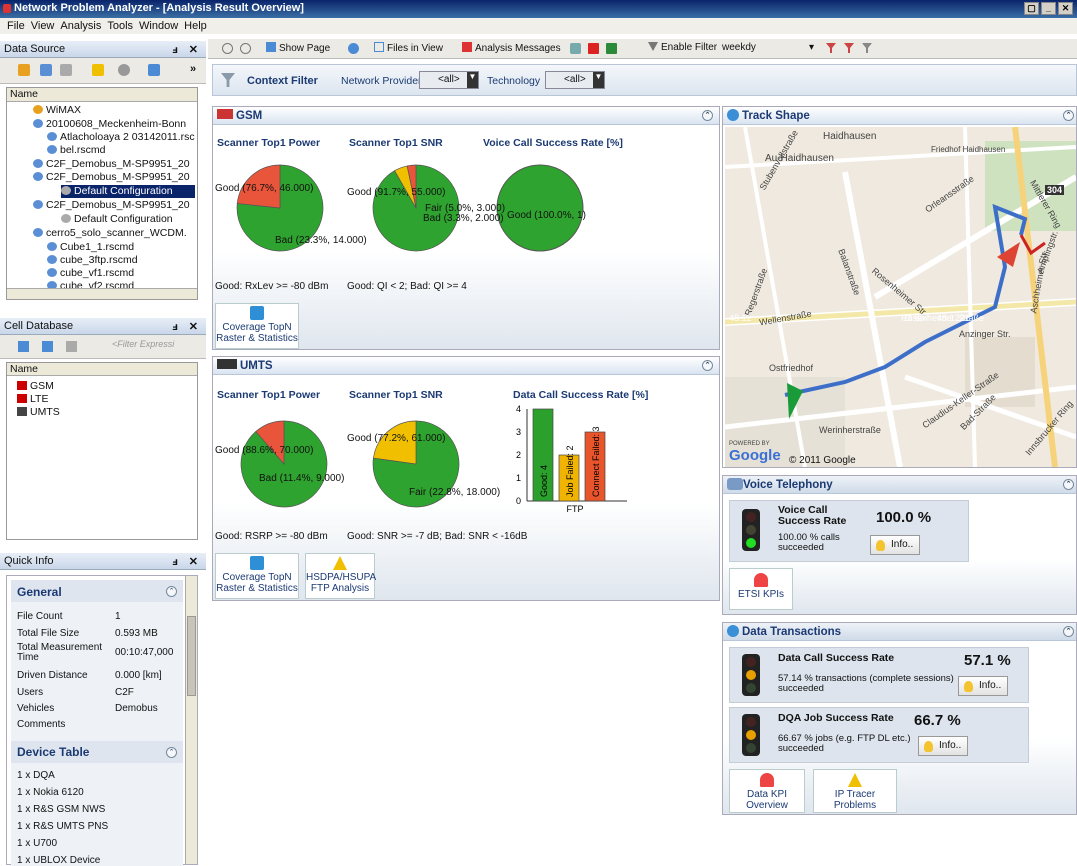  I want to click on data-kpi-overview-button: Data KPI Overview, so click(767, 791).